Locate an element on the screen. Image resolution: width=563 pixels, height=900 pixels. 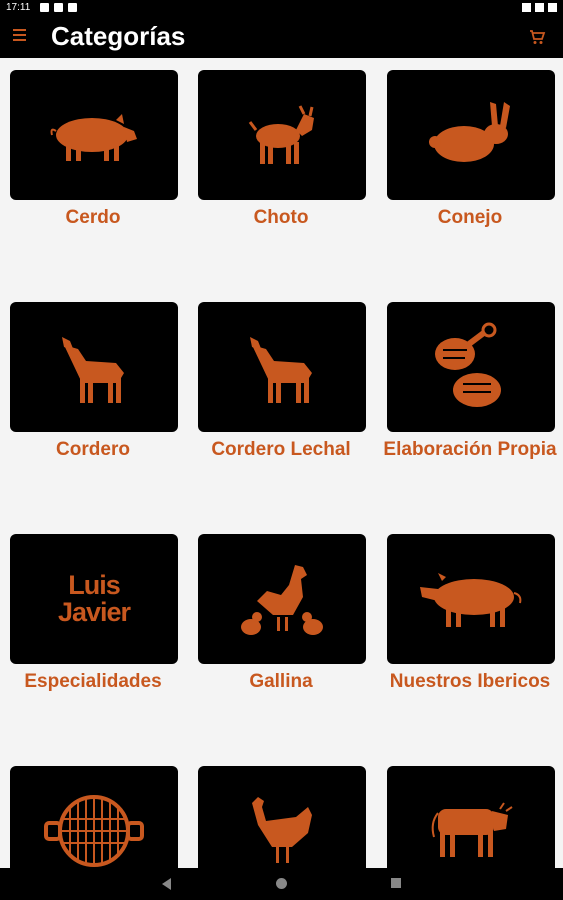
iberian-pig-icon is located at coordinates (471, 600).